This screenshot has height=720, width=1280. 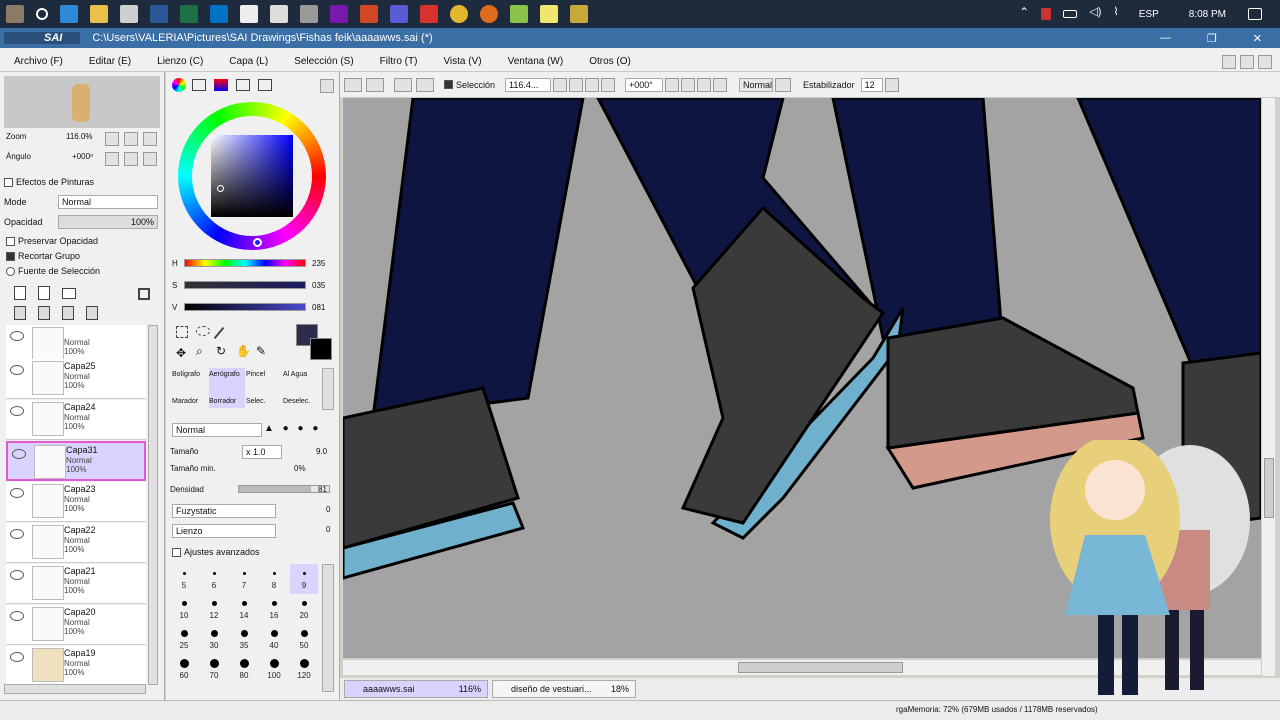 I want to click on chrome-icon, so click(x=459, y=14).